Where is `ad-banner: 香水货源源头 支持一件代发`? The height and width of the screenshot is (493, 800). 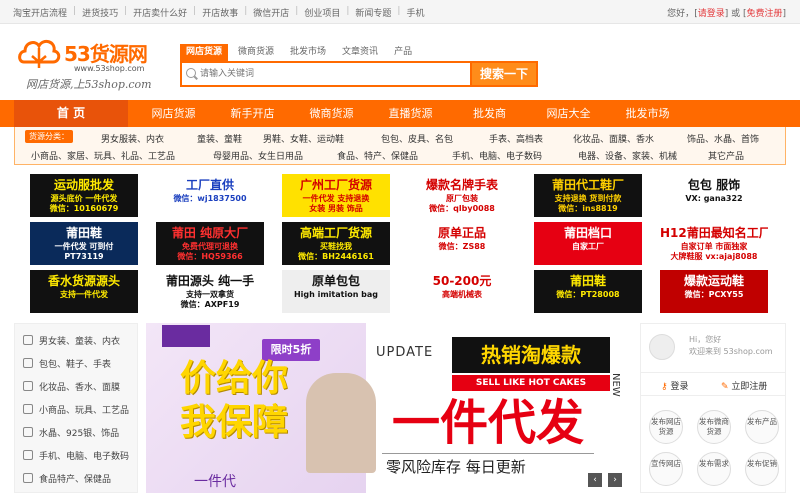
ad-banner: 香水货源源头 支持一件代发 is located at coordinates (84, 291).